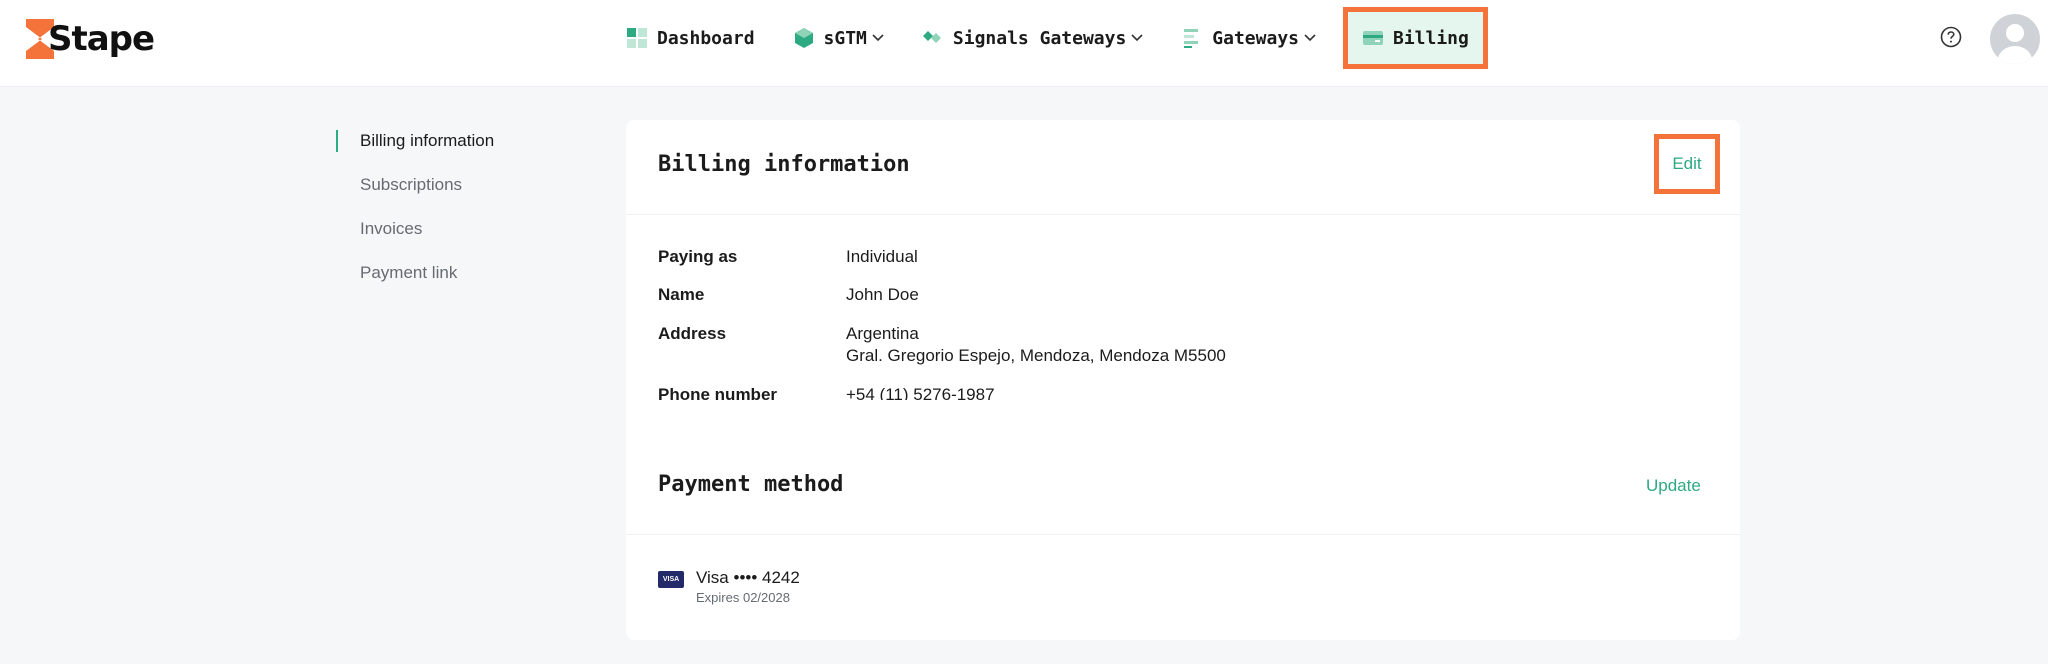 Image resolution: width=2048 pixels, height=664 pixels. I want to click on sidebar-item-payment-link: Payment link, so click(456, 280).